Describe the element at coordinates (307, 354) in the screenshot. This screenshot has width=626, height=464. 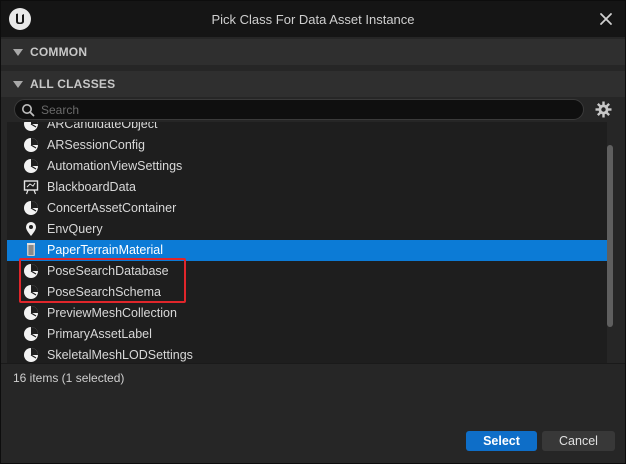
I see `class-list-item: SkeletalMeshLODSettings` at that location.